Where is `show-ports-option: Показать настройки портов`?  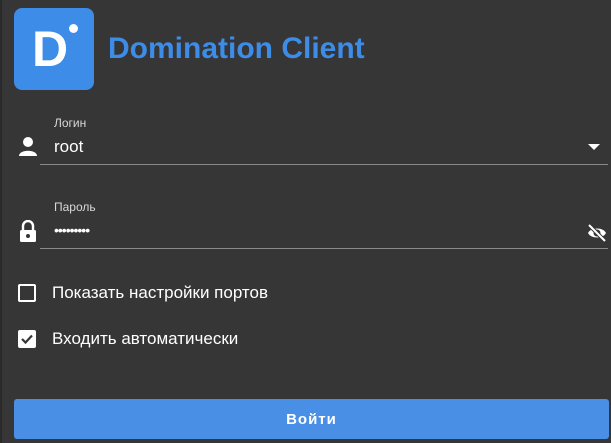
show-ports-option: Показать настройки портов is located at coordinates (218, 294).